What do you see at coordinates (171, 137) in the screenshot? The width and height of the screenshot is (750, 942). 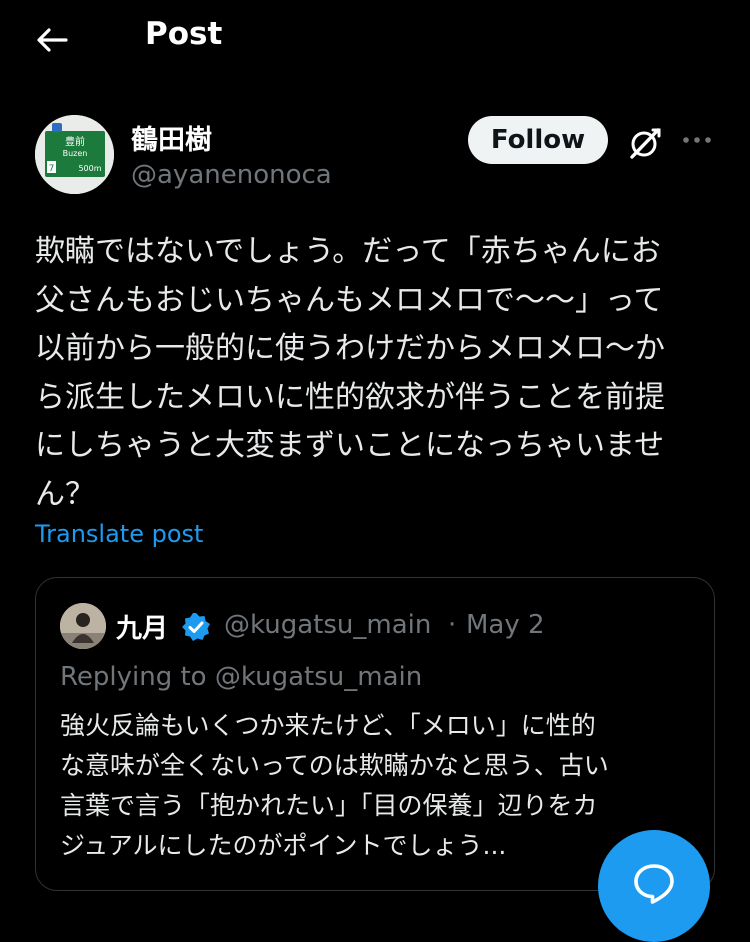 I see `author-display-name: 鶴田樹` at bounding box center [171, 137].